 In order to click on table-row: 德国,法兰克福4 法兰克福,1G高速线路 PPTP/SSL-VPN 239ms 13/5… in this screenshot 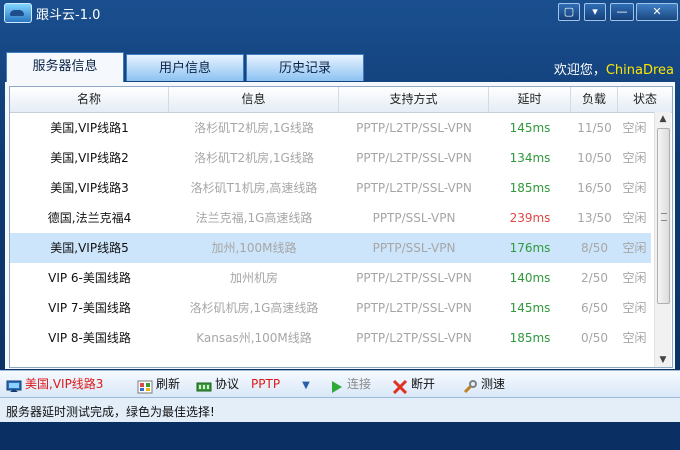, I will do `click(330, 218)`.